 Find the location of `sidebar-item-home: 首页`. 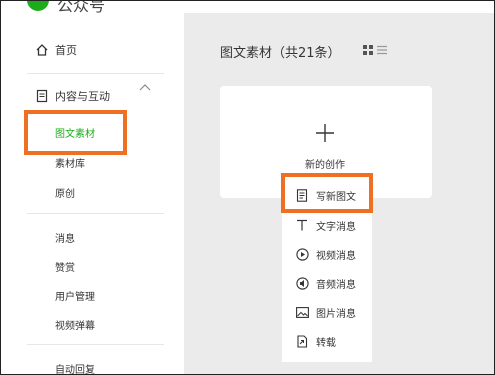

sidebar-item-home: 首页 is located at coordinates (92, 50).